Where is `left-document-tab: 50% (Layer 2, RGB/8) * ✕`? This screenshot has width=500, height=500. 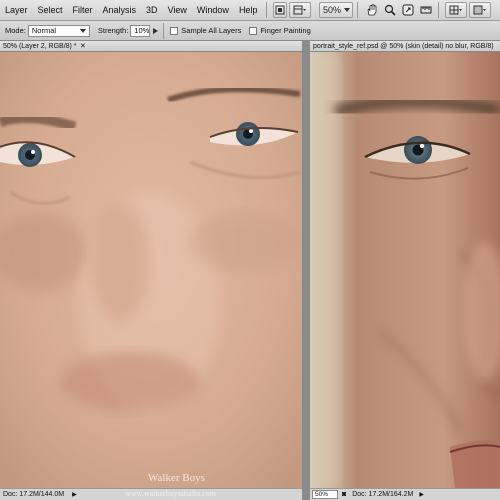 left-document-tab: 50% (Layer 2, RGB/8) * ✕ is located at coordinates (151, 46).